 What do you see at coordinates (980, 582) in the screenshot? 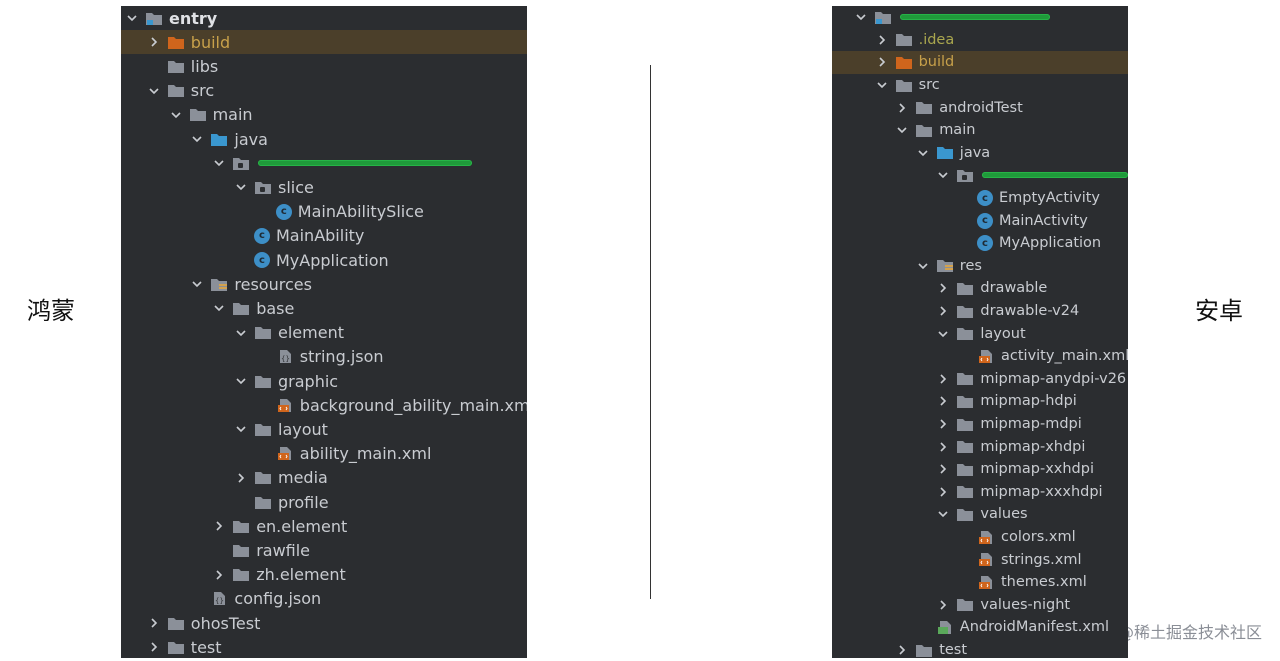
I see `tree-row: themes.xml` at bounding box center [980, 582].